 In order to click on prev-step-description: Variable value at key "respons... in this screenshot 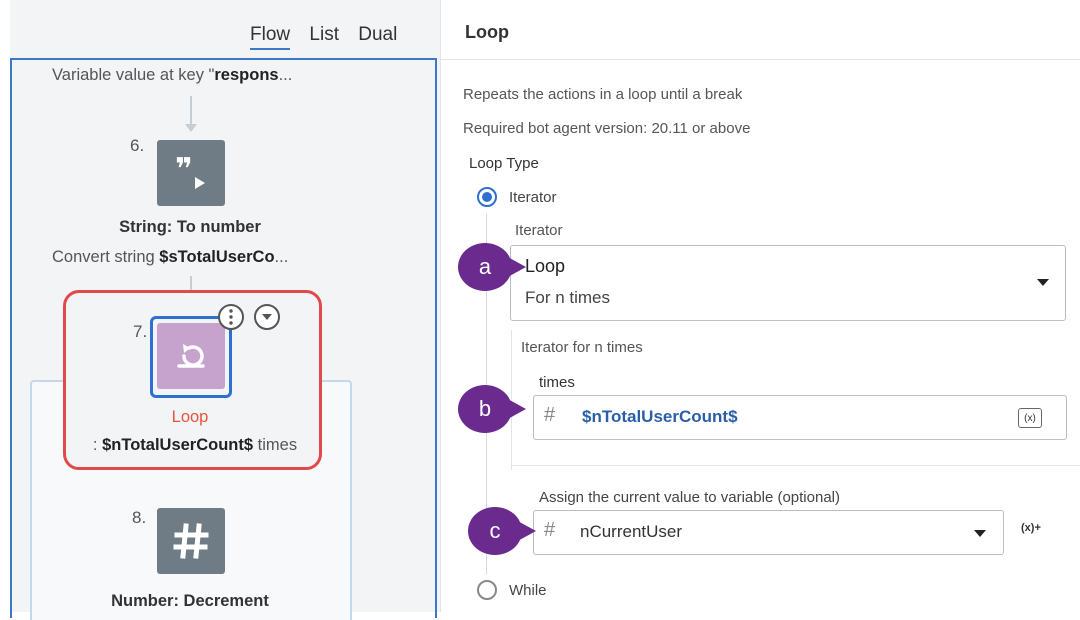, I will do `click(172, 75)`.